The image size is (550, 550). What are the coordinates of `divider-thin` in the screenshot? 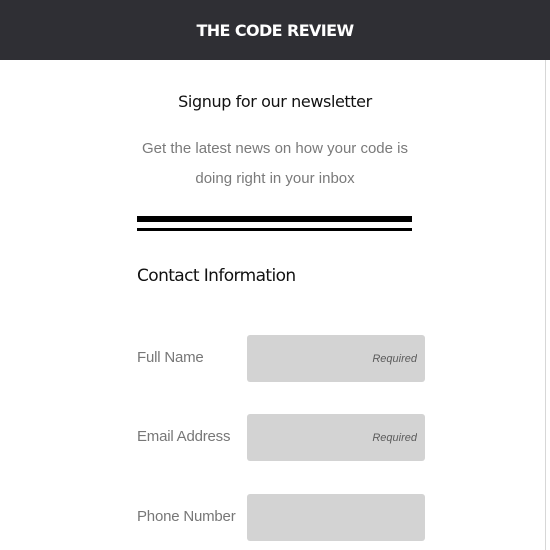 It's located at (274, 229).